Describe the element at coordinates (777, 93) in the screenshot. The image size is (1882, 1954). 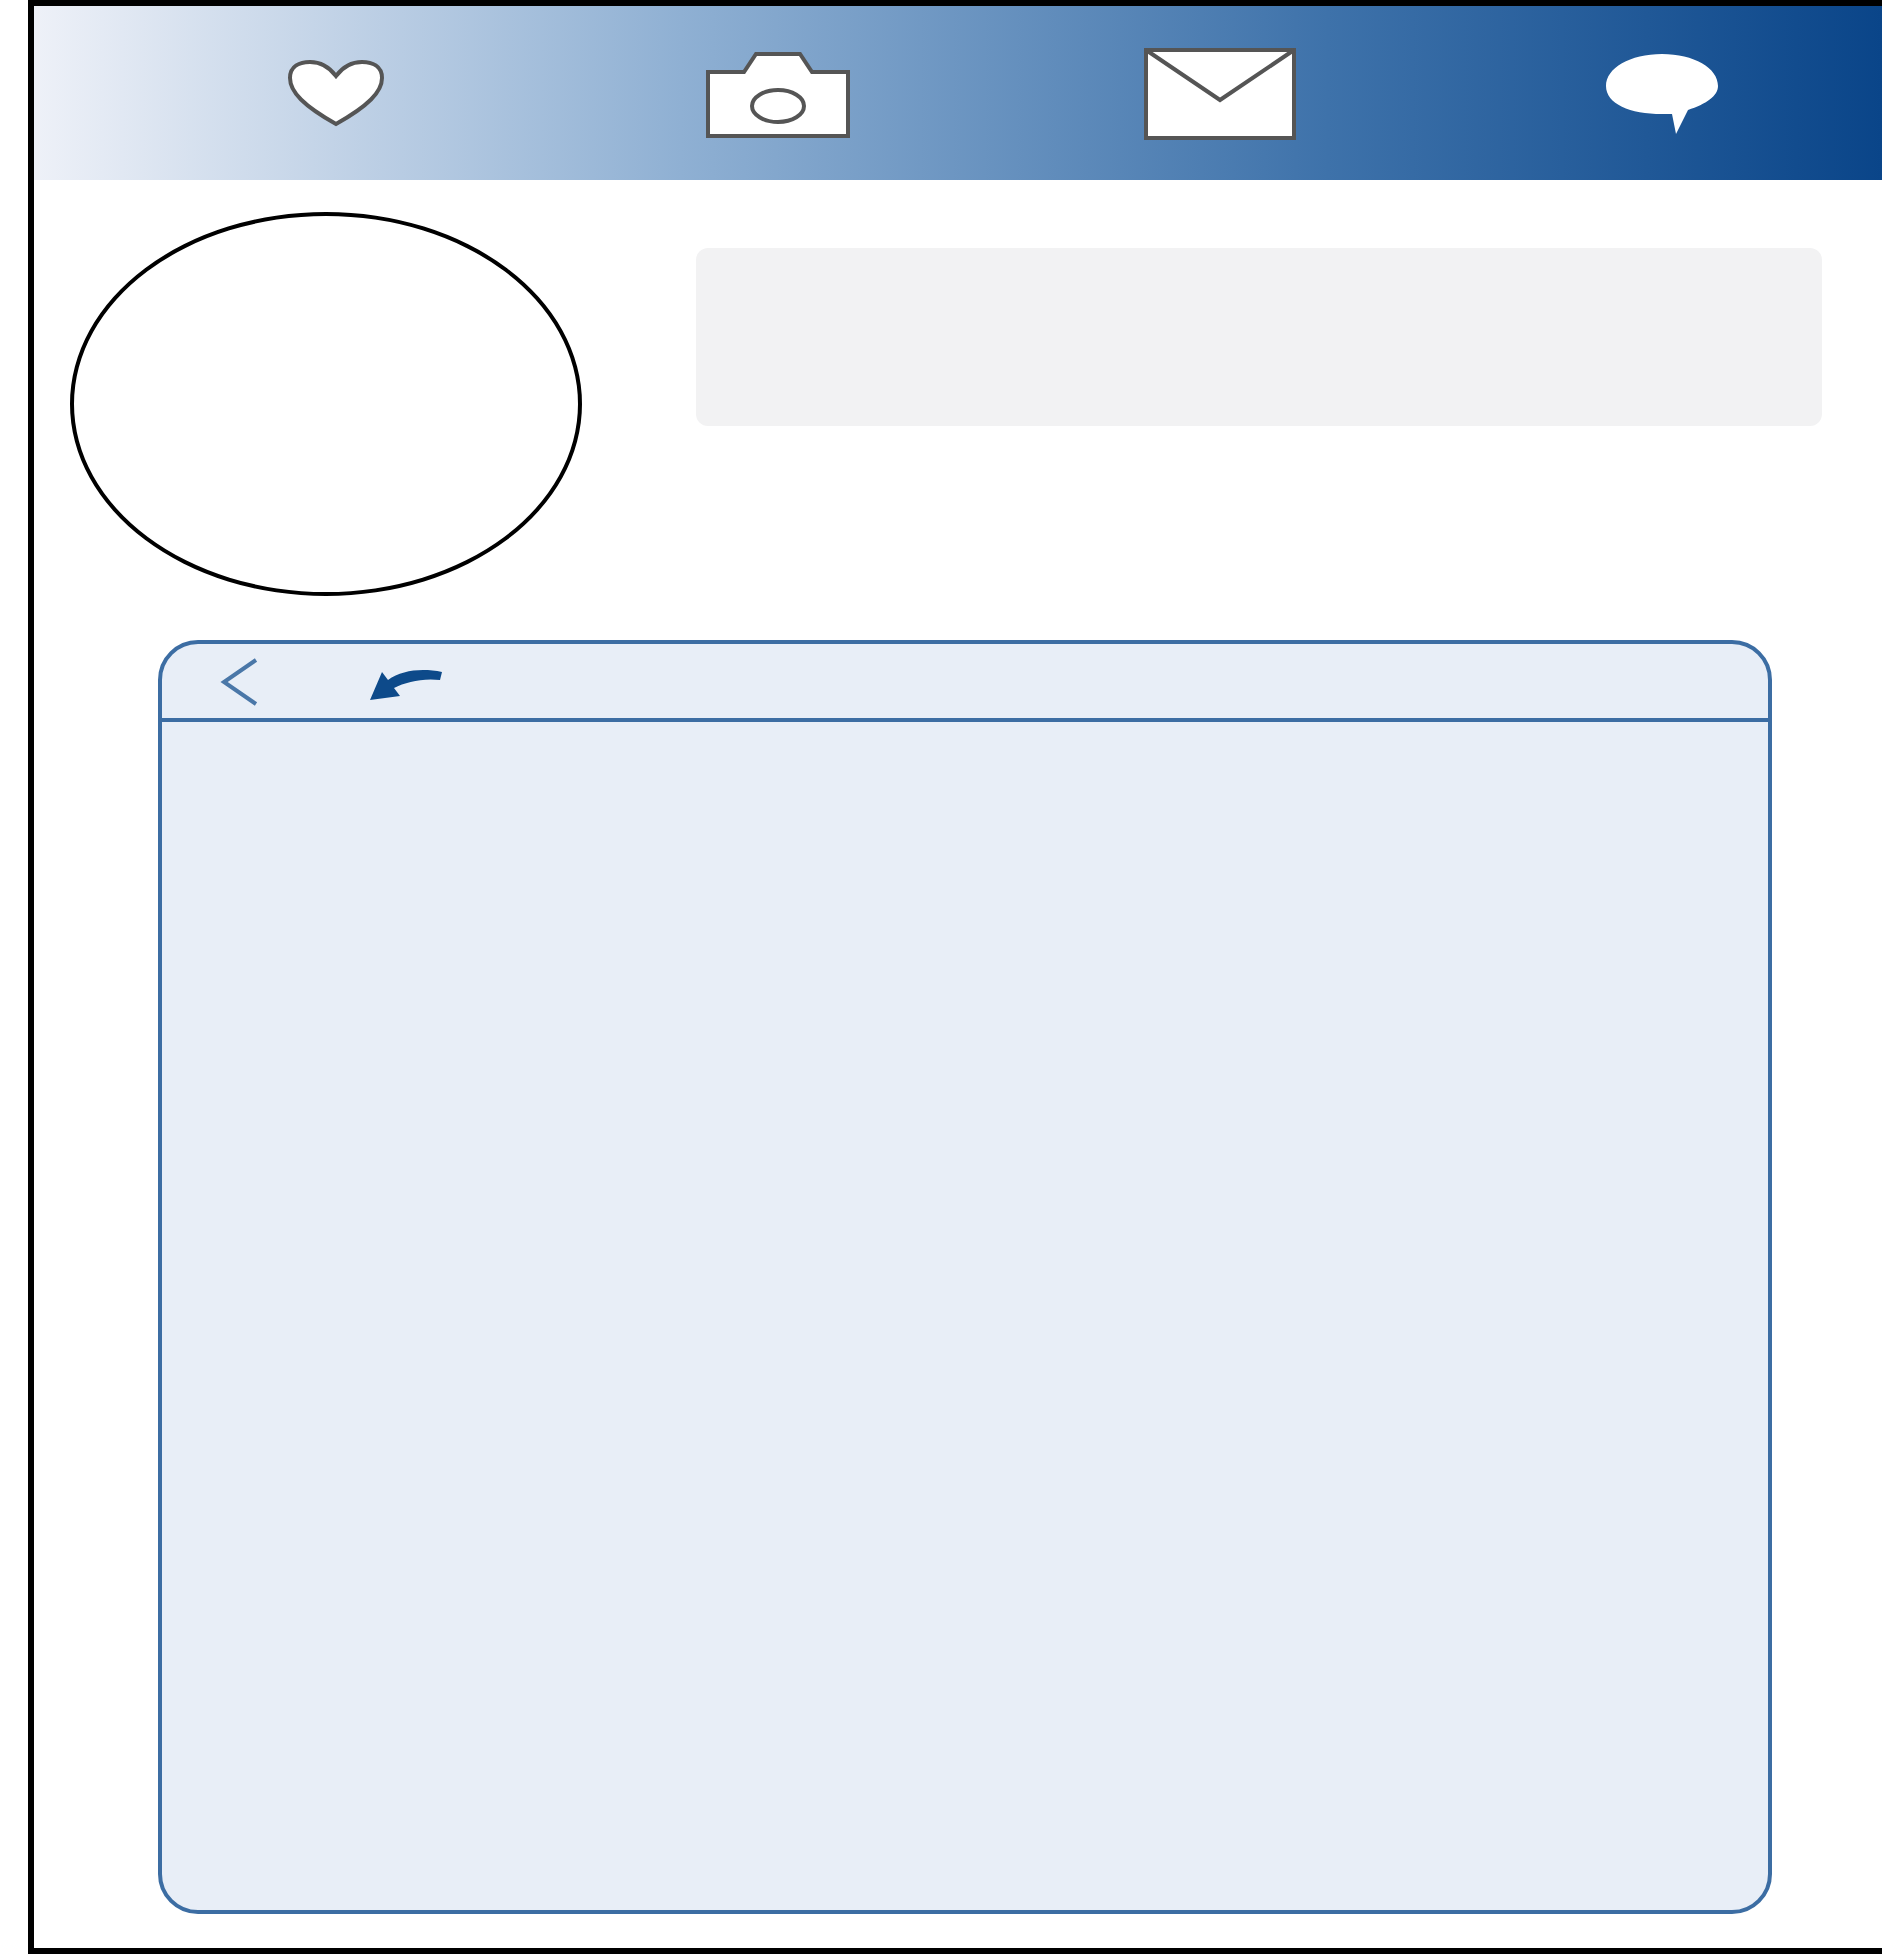
I see `camera-icon` at that location.